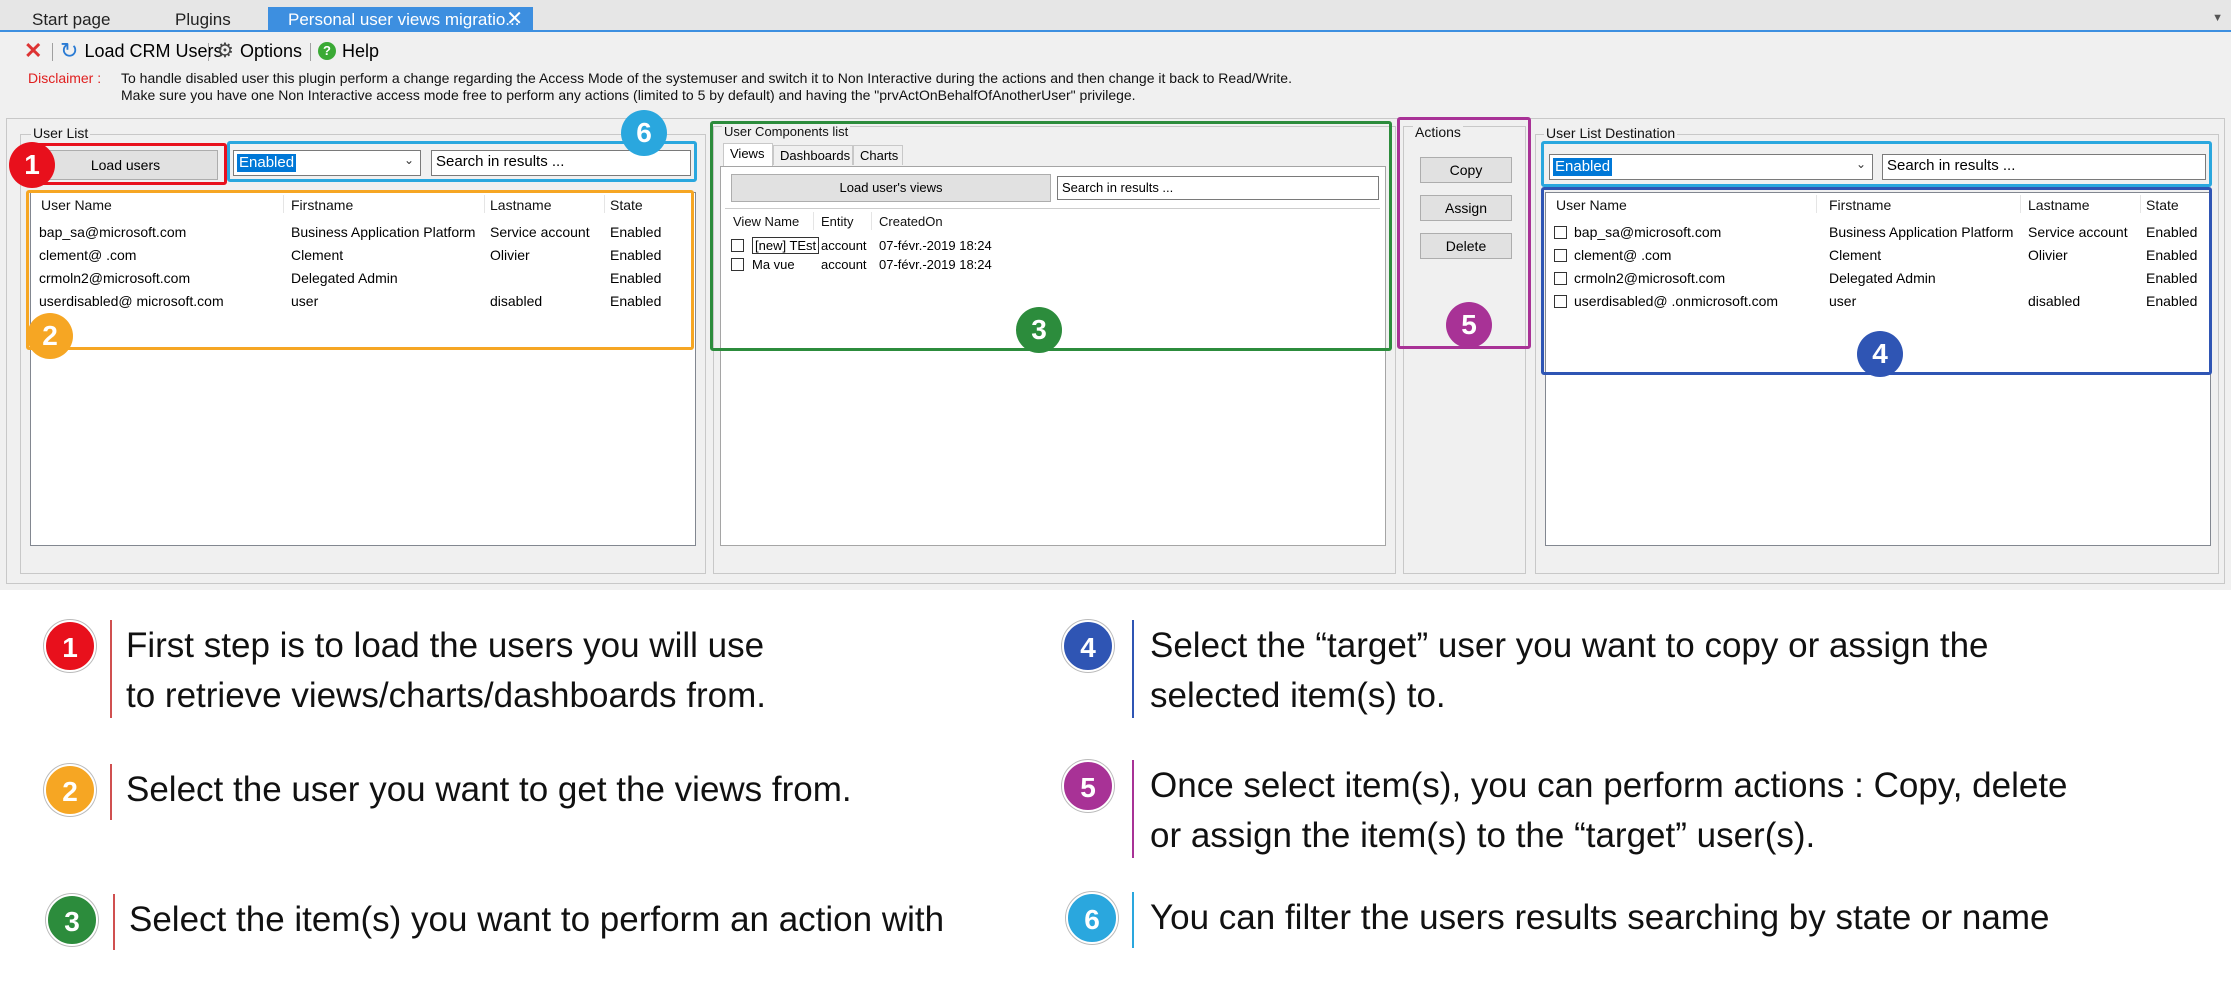 The image size is (2231, 996). Describe the element at coordinates (61, 133) in the screenshot. I see `user-list-group-label: User List` at that location.